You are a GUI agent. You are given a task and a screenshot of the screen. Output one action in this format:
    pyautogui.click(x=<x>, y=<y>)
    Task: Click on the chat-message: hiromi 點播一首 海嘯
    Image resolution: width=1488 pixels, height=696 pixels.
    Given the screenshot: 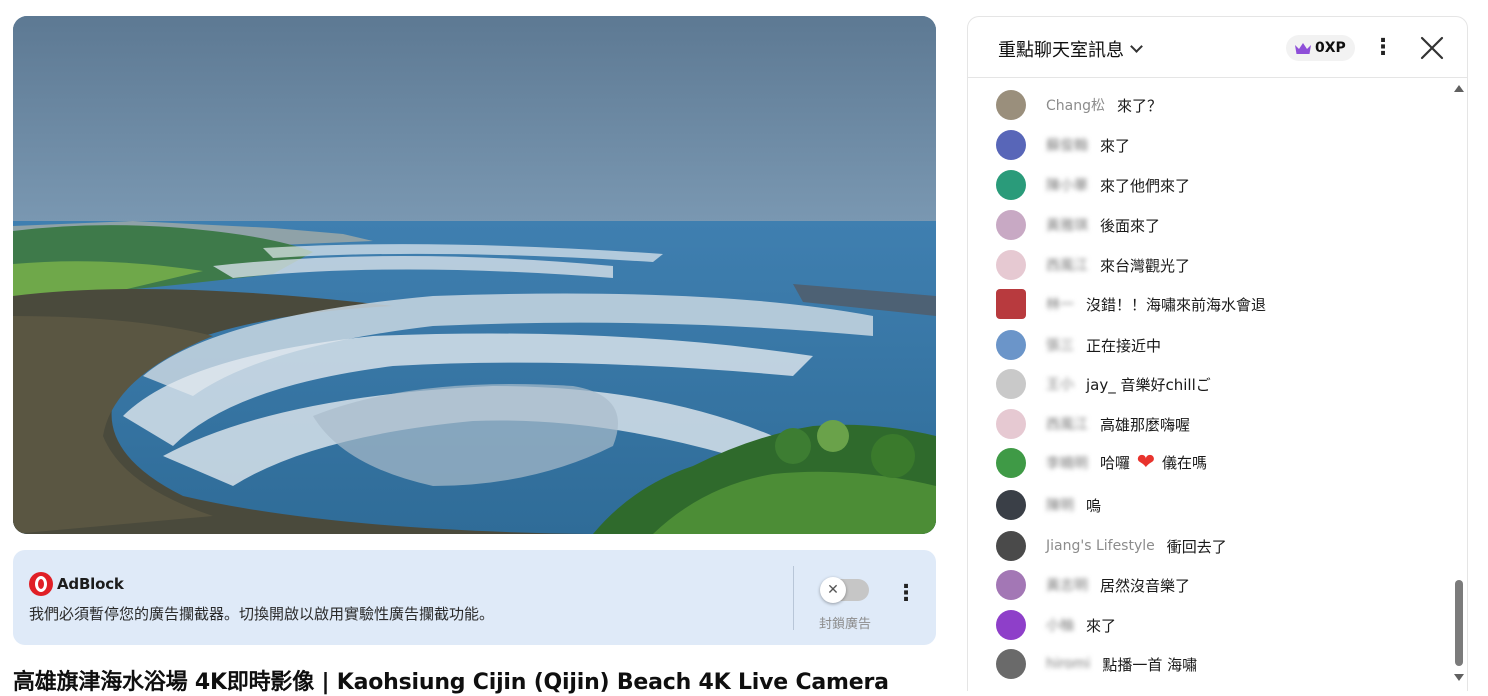 What is the action you would take?
    pyautogui.click(x=1221, y=664)
    